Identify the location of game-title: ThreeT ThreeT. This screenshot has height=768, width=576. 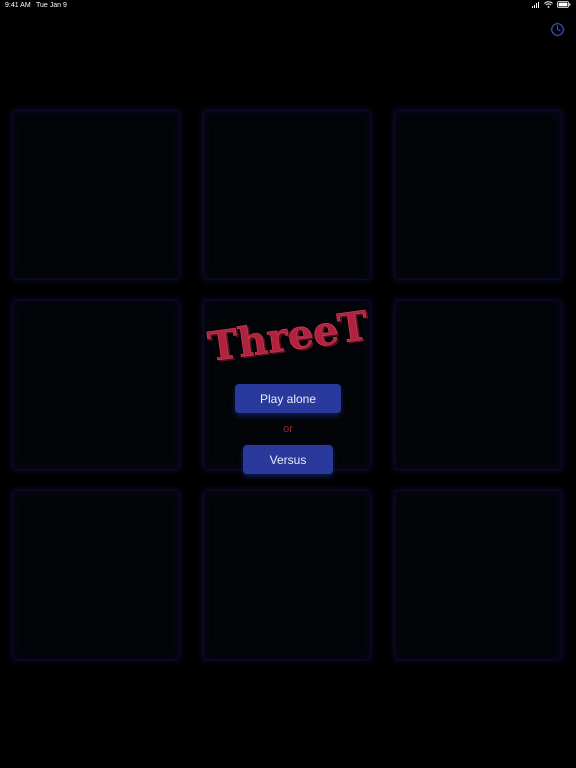
(289, 335).